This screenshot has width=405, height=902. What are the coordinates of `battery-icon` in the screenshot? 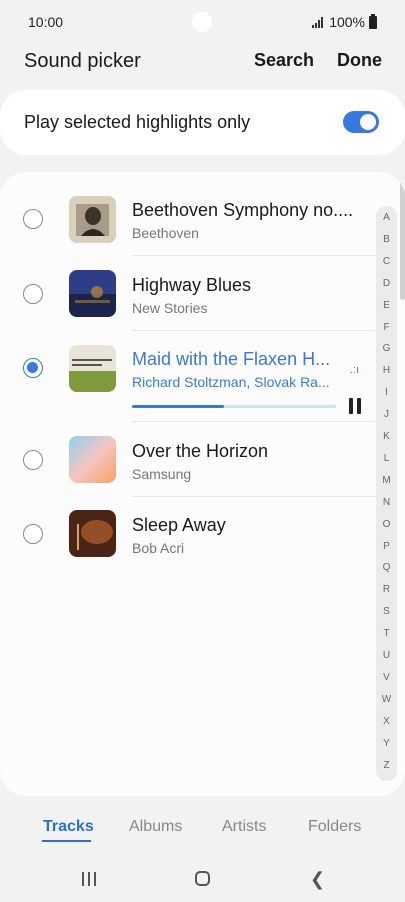 It's located at (373, 21).